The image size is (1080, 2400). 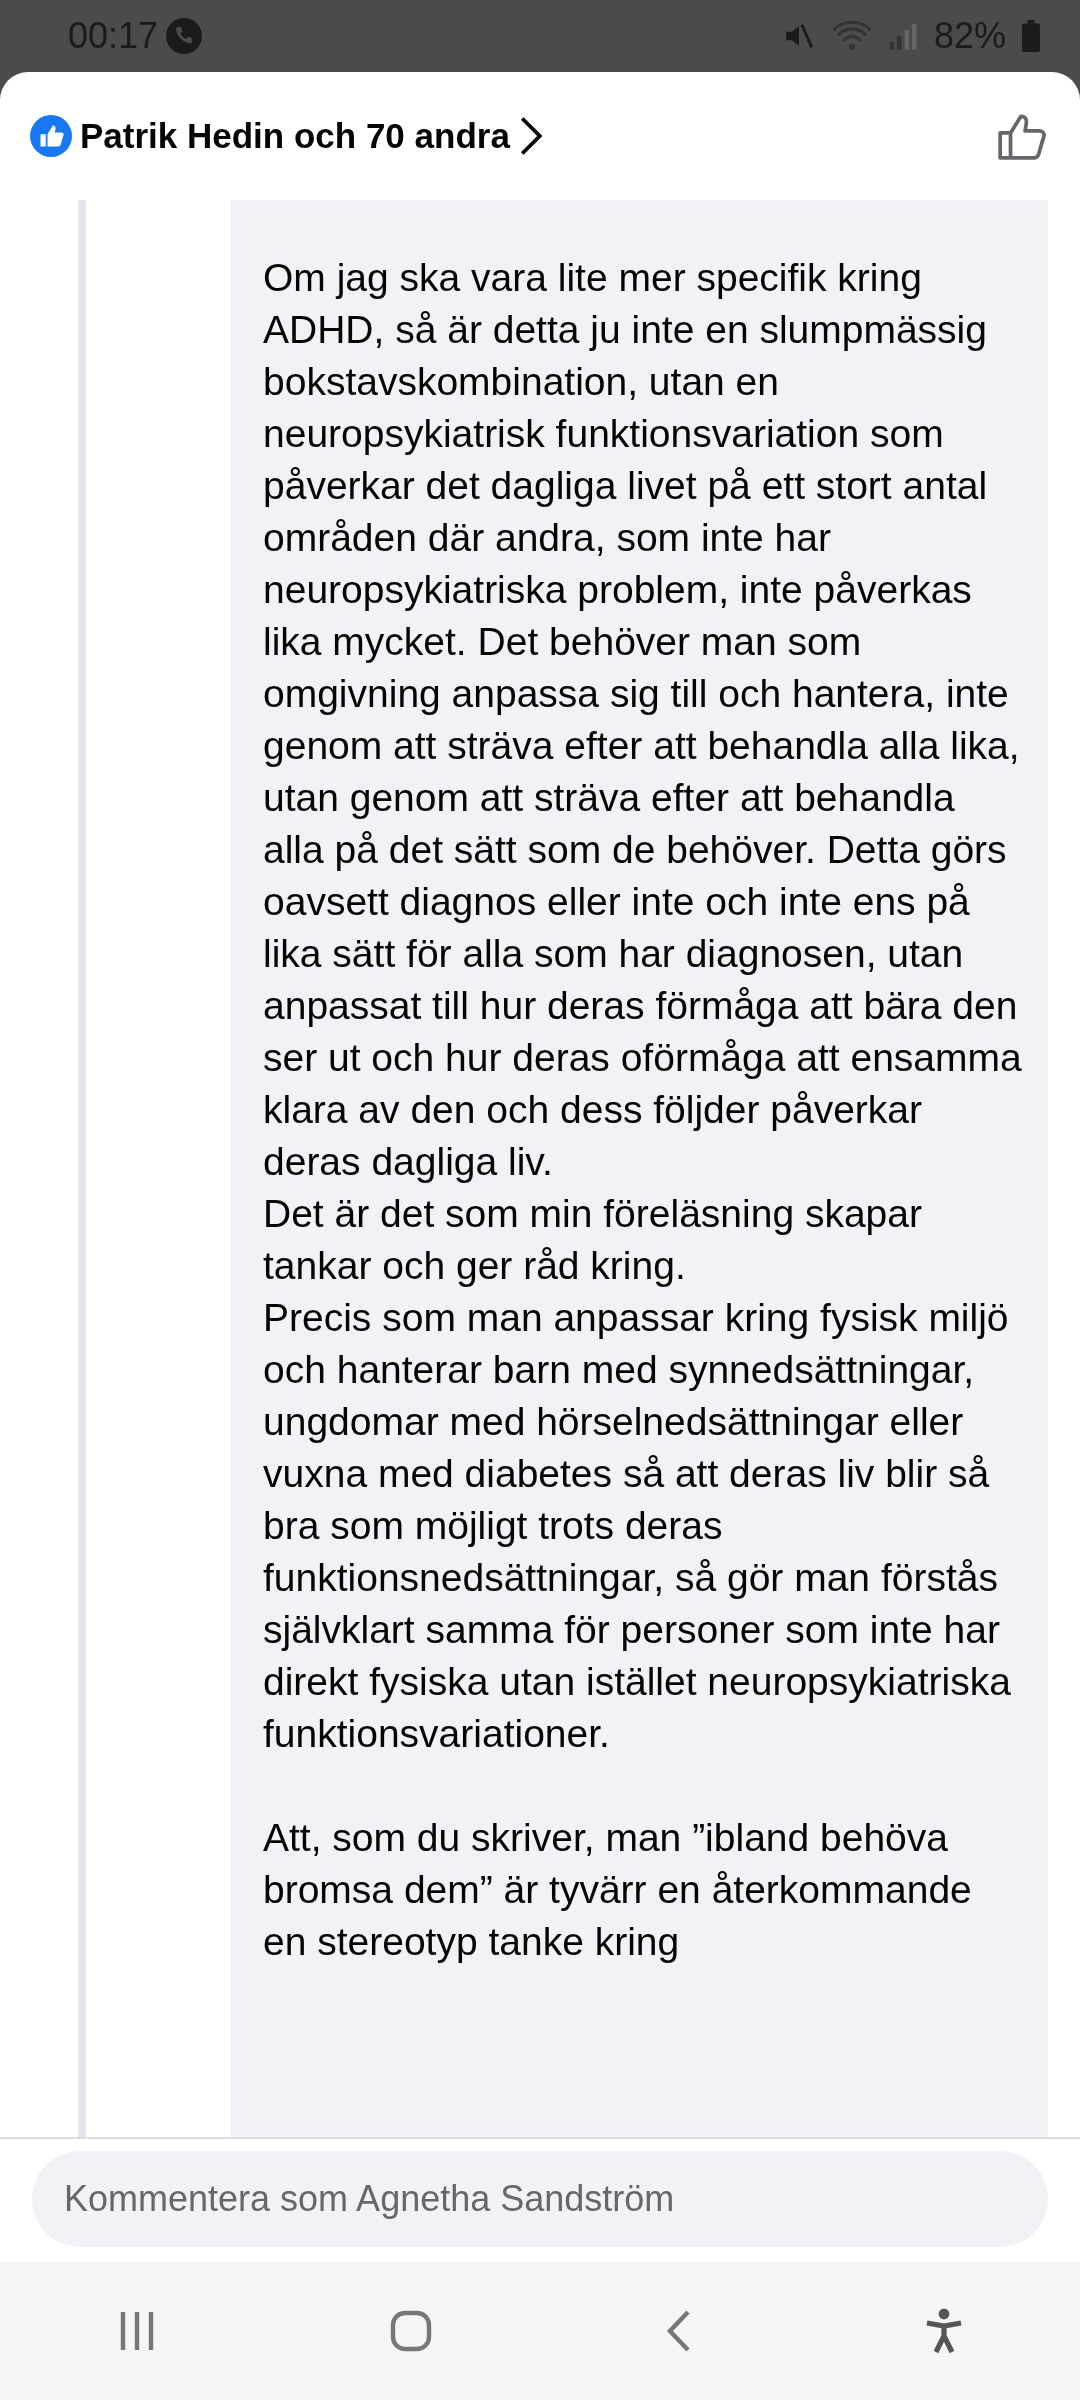 What do you see at coordinates (944, 2331) in the screenshot?
I see `accessibility-icon` at bounding box center [944, 2331].